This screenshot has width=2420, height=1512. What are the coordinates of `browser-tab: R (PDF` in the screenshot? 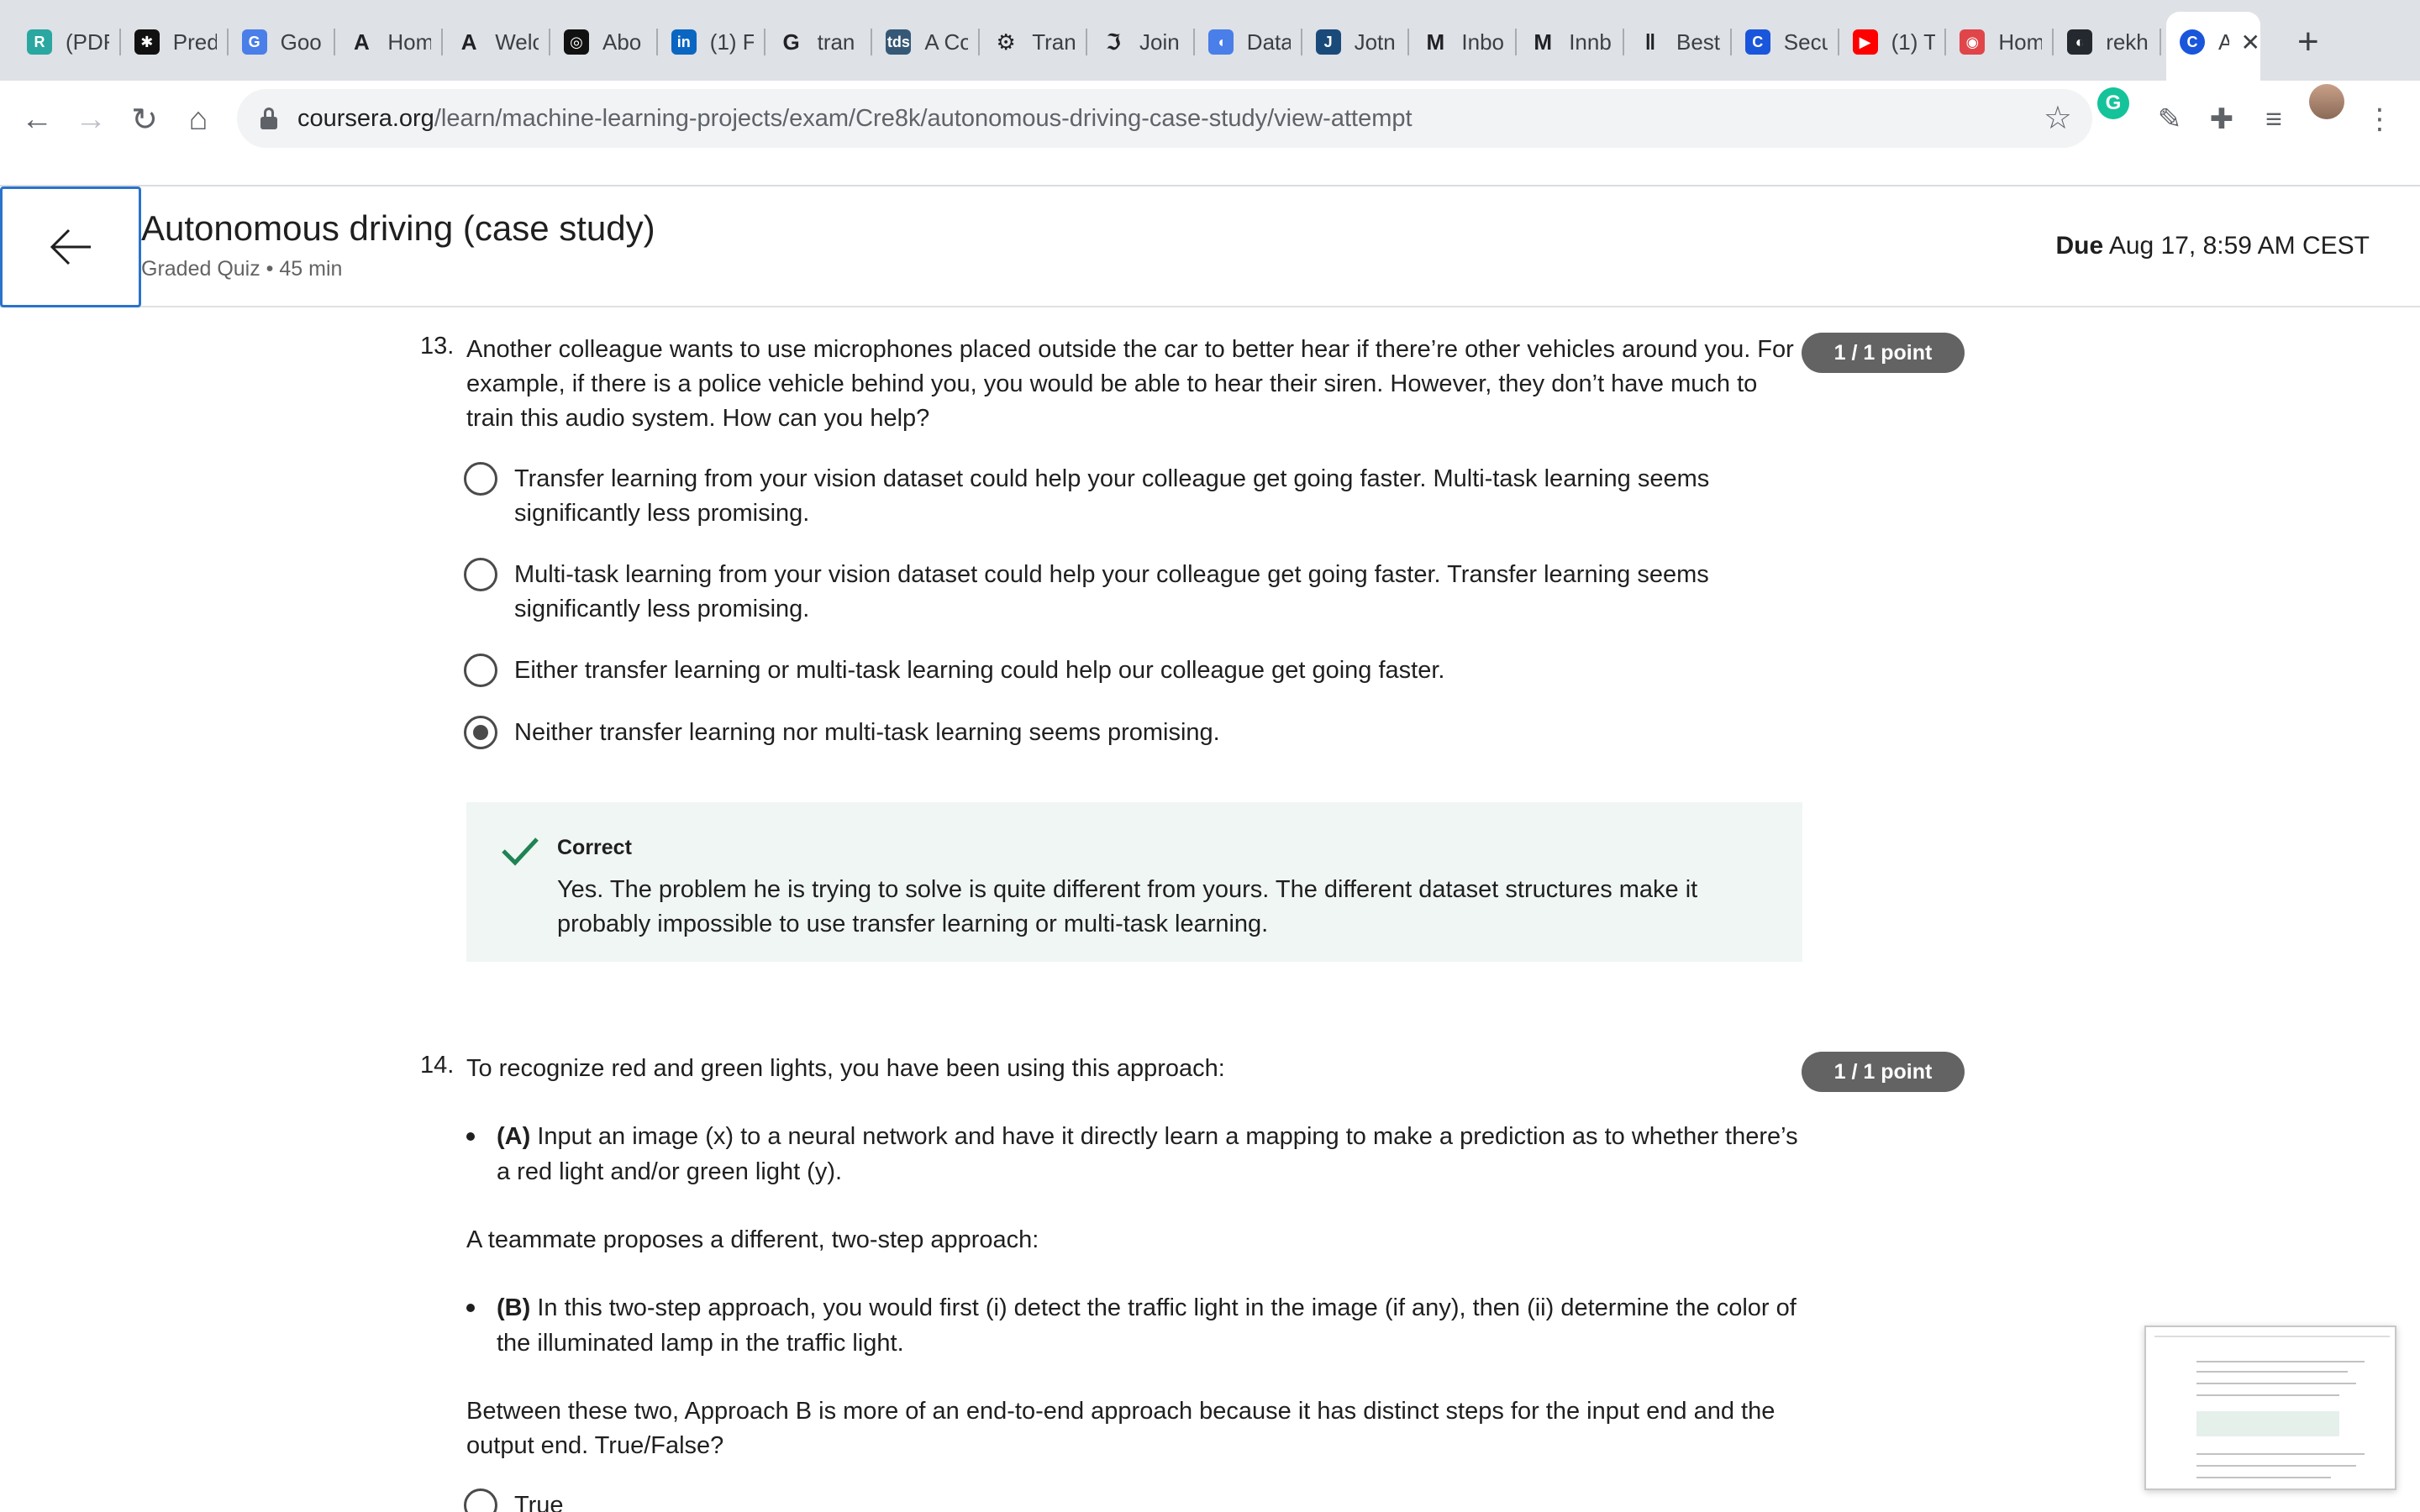 It's located at (67, 42).